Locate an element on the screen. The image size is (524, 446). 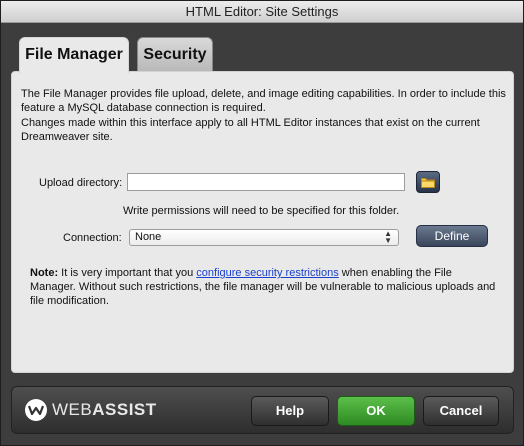
upload-directory-input is located at coordinates (266, 182).